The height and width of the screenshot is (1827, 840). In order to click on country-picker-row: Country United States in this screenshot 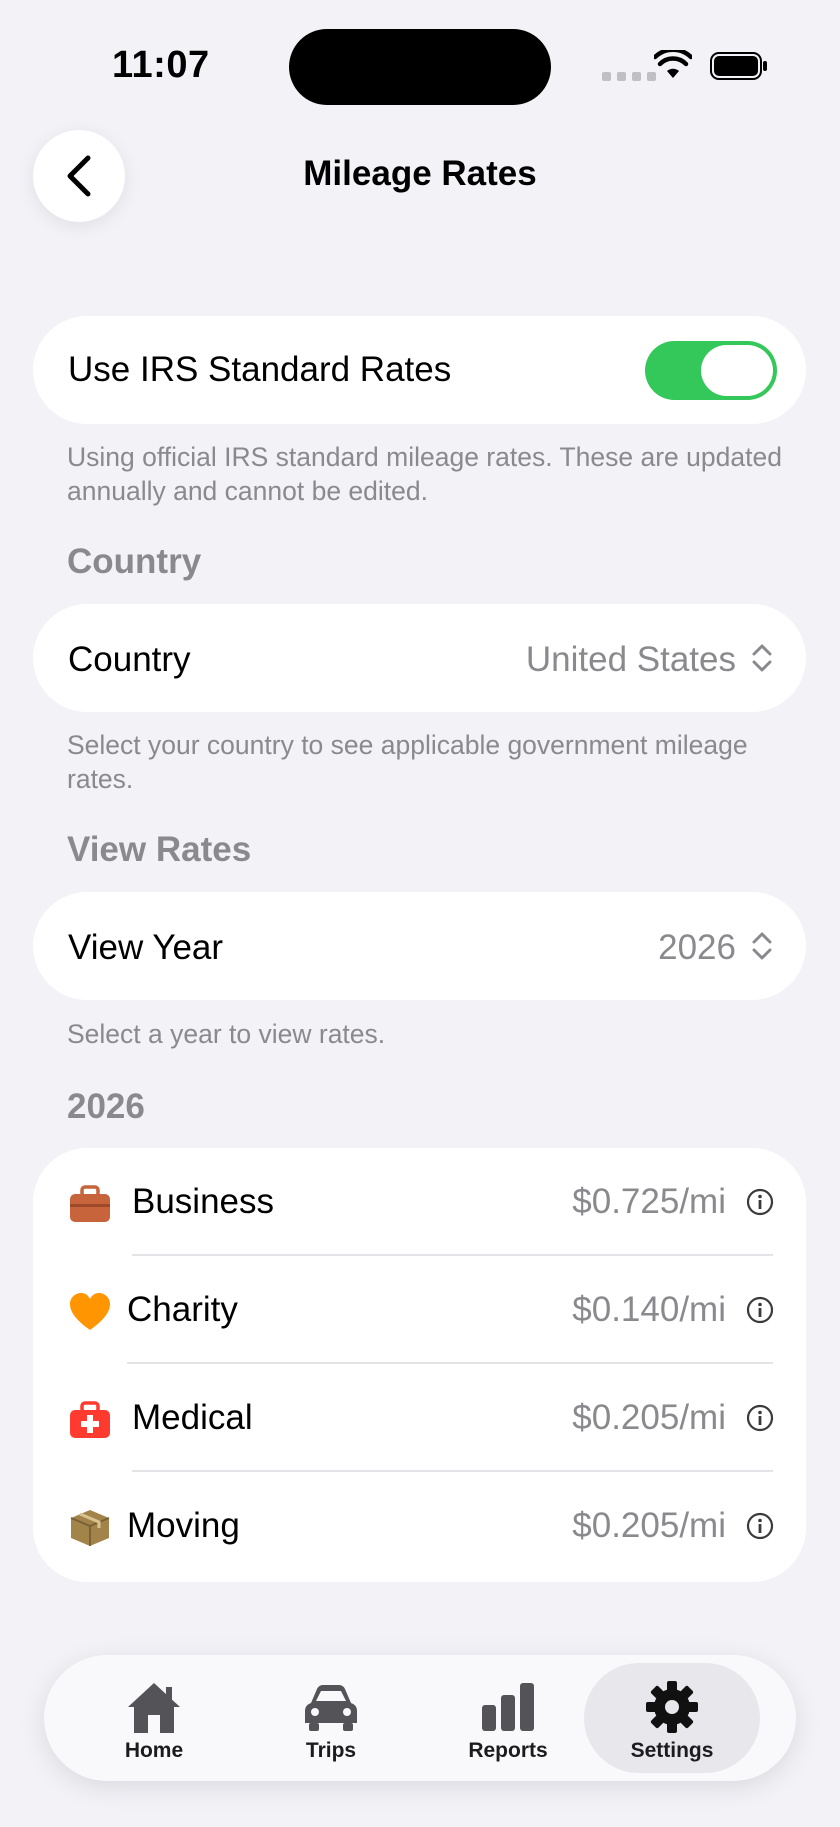, I will do `click(419, 658)`.